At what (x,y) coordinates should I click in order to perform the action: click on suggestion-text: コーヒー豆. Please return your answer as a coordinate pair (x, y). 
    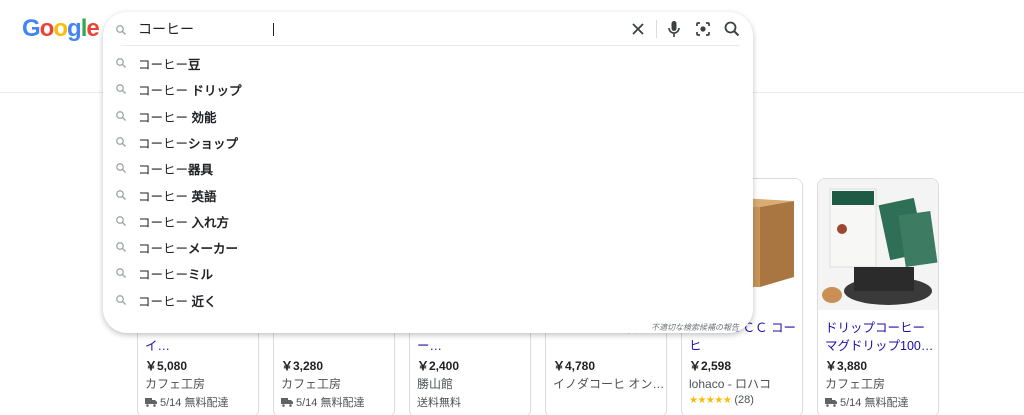
    Looking at the image, I should click on (169, 63).